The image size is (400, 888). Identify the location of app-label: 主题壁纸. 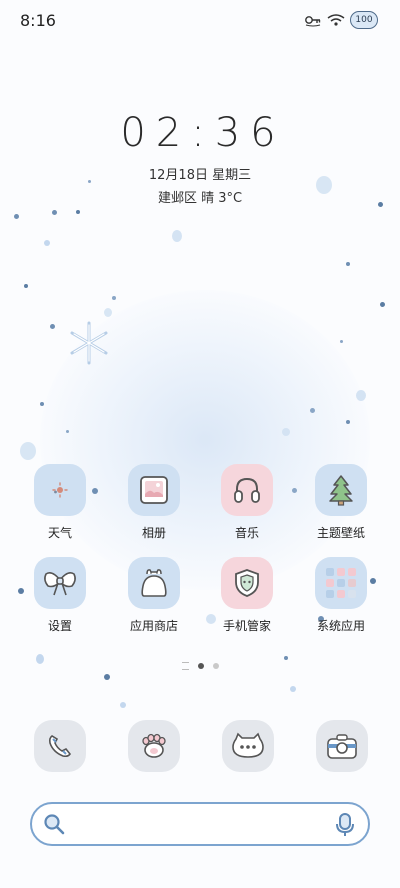
(340, 533).